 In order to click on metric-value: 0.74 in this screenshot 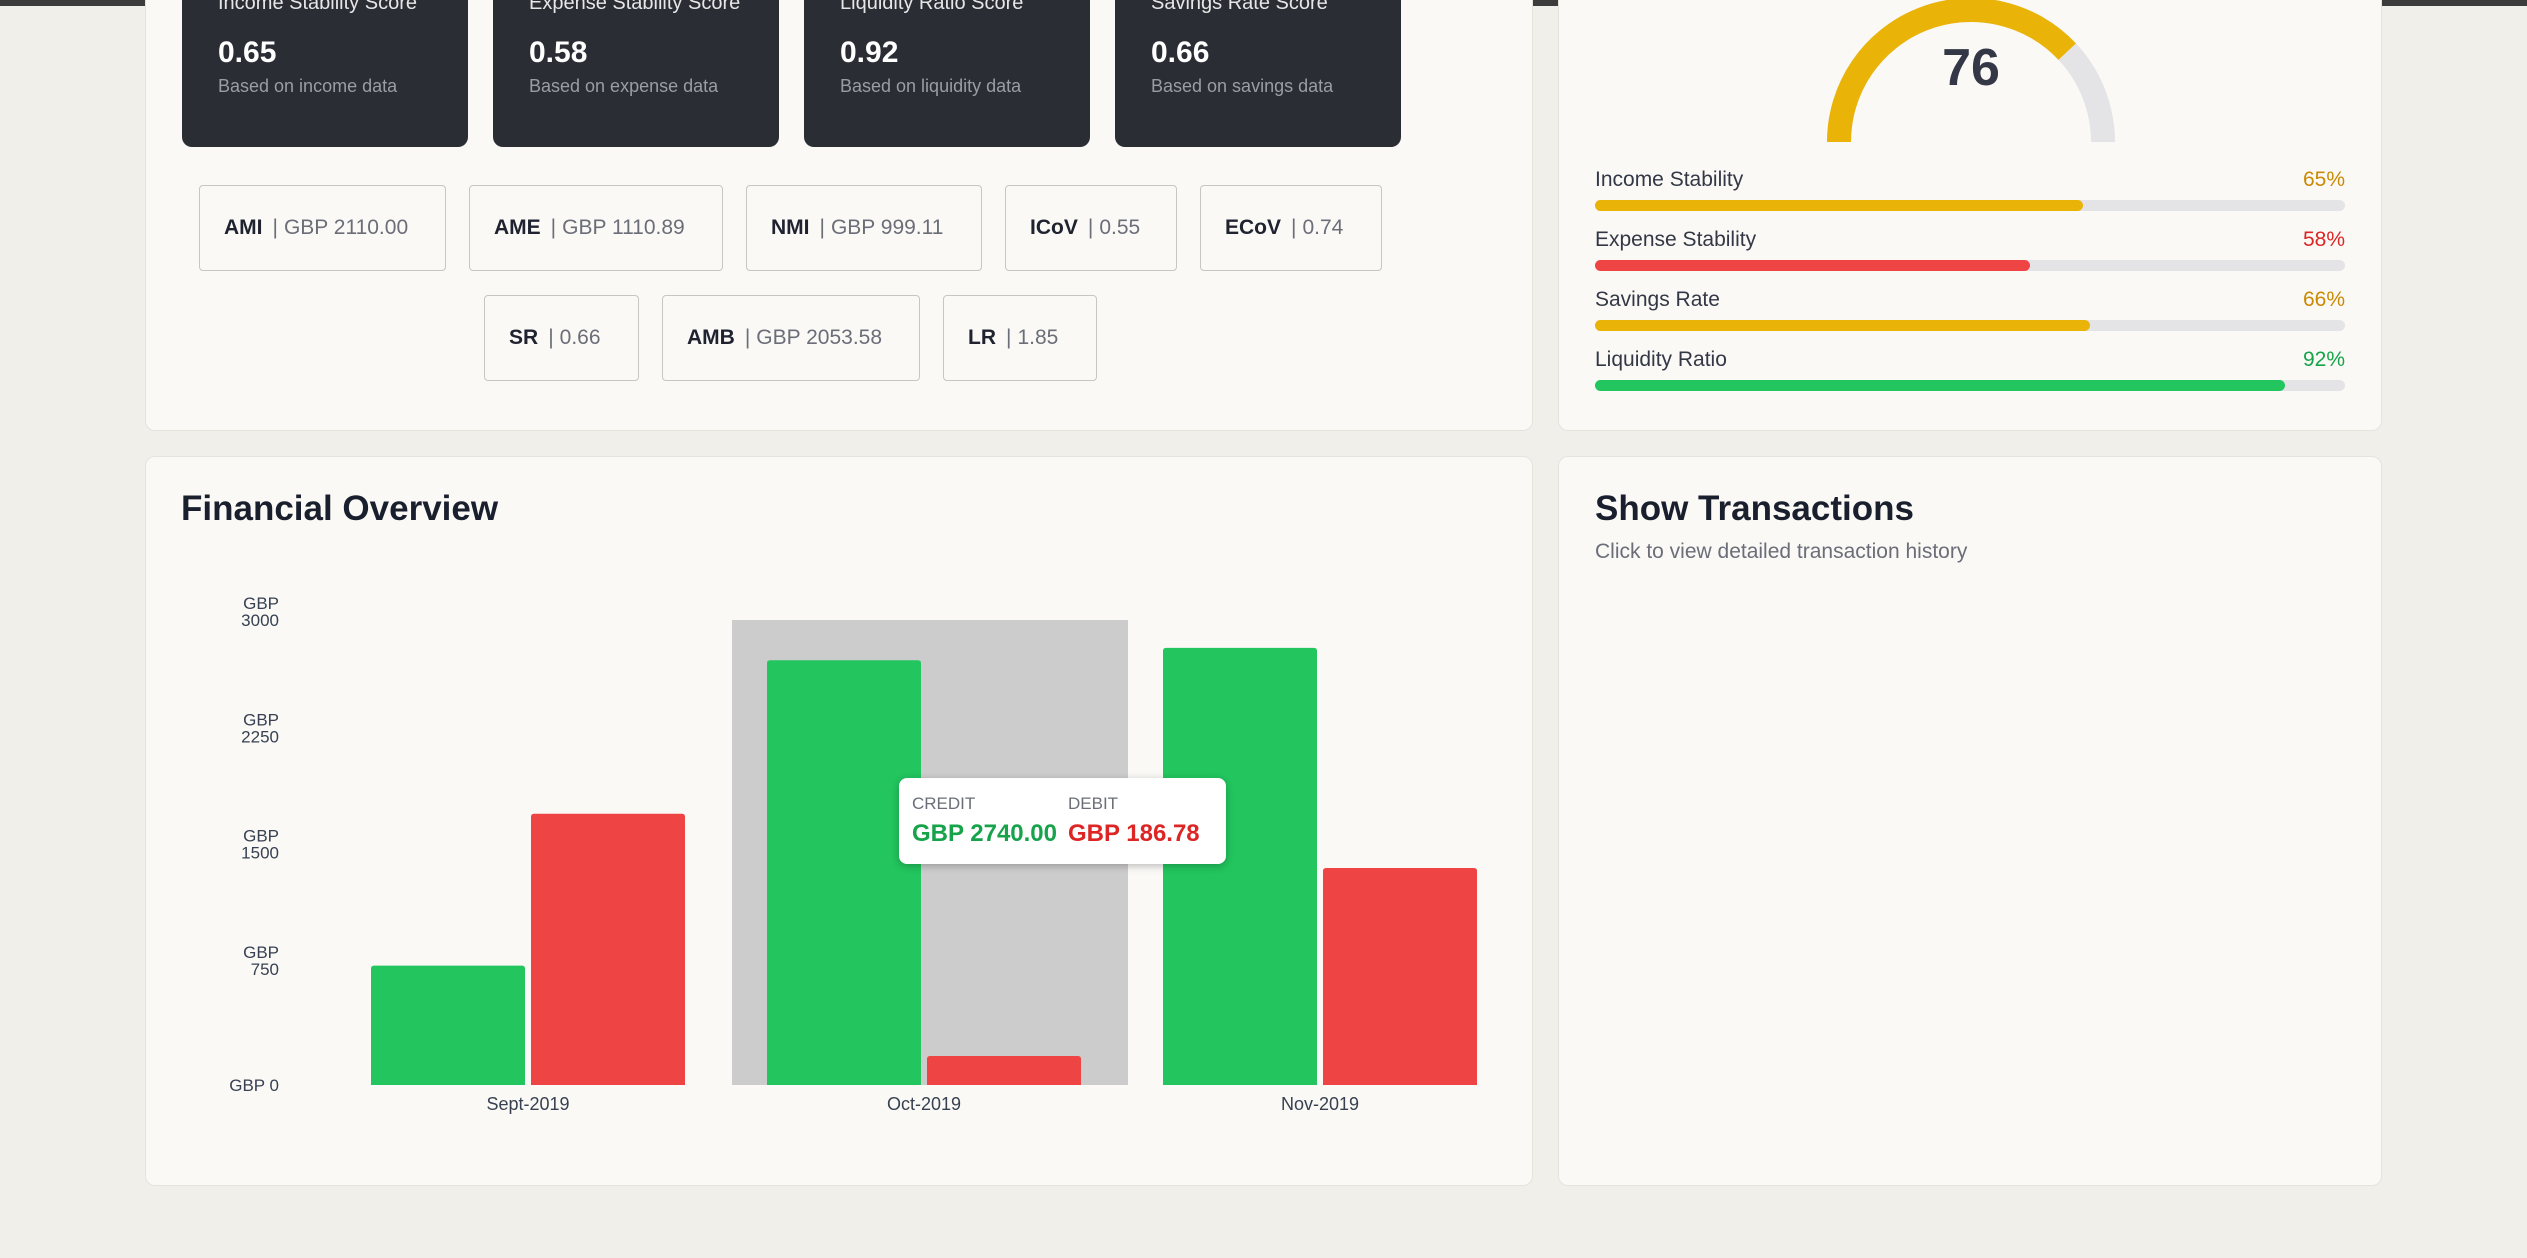, I will do `click(1323, 227)`.